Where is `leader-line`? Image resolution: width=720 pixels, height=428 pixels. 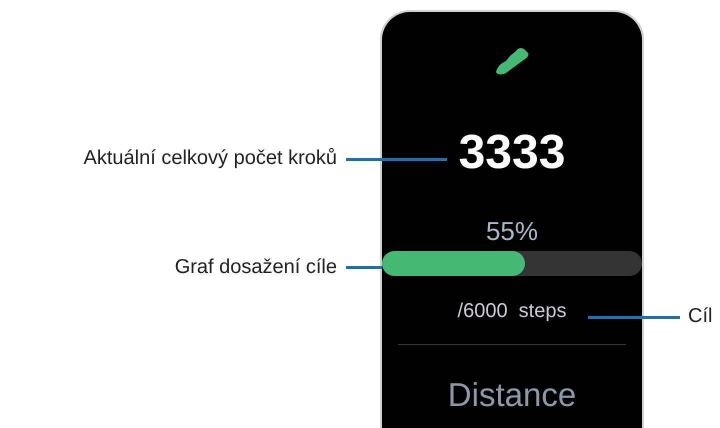 leader-line is located at coordinates (364, 267).